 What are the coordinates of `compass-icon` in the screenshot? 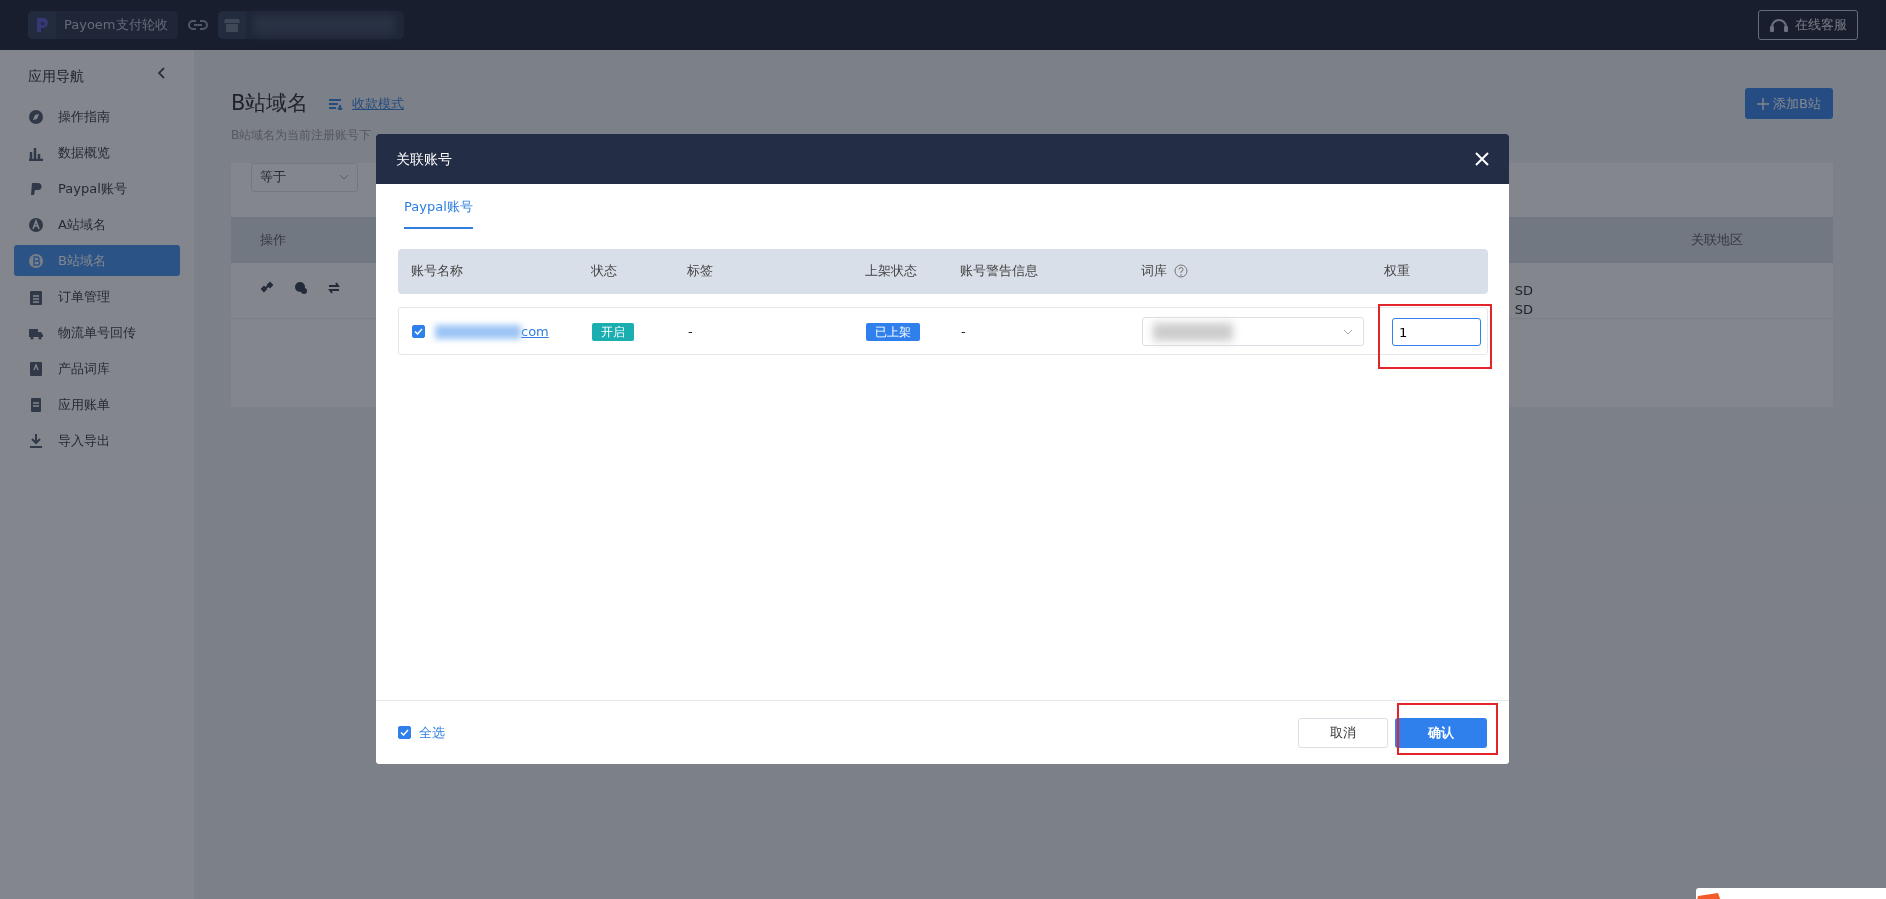 It's located at (36, 116).